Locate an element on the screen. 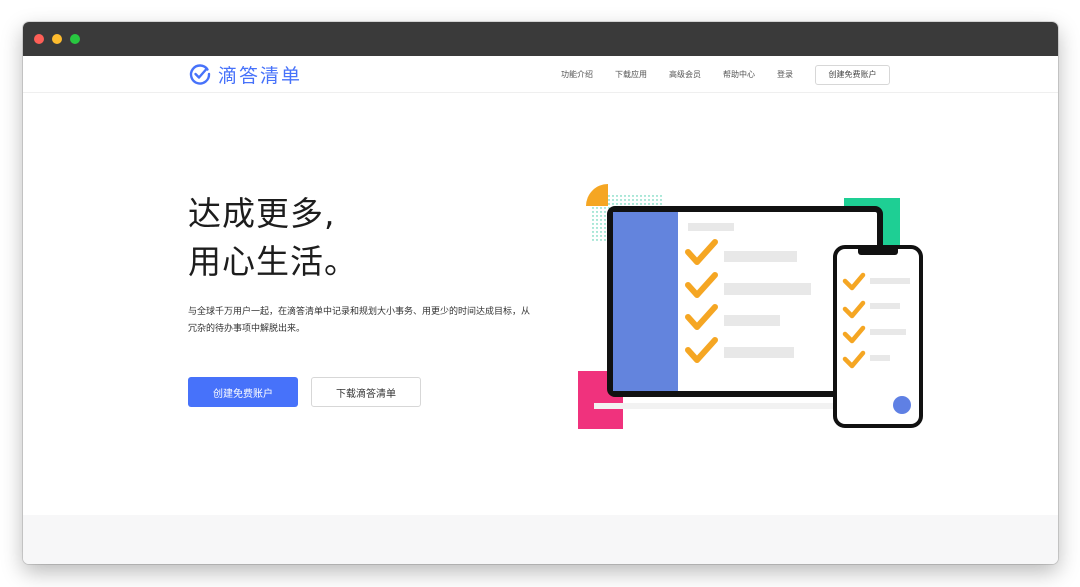  nav-signup-button: 创建免费账户 is located at coordinates (852, 74).